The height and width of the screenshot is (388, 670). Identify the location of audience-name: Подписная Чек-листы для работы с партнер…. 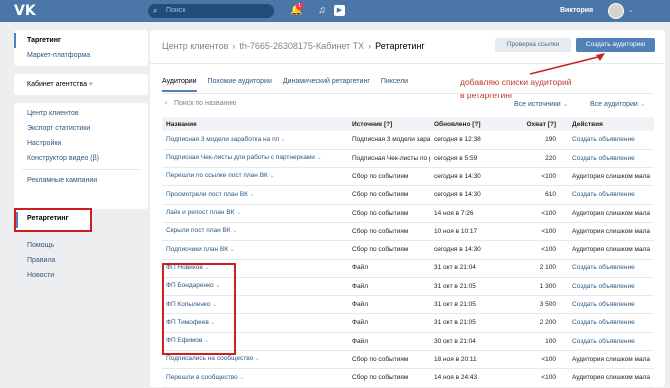
(255, 159).